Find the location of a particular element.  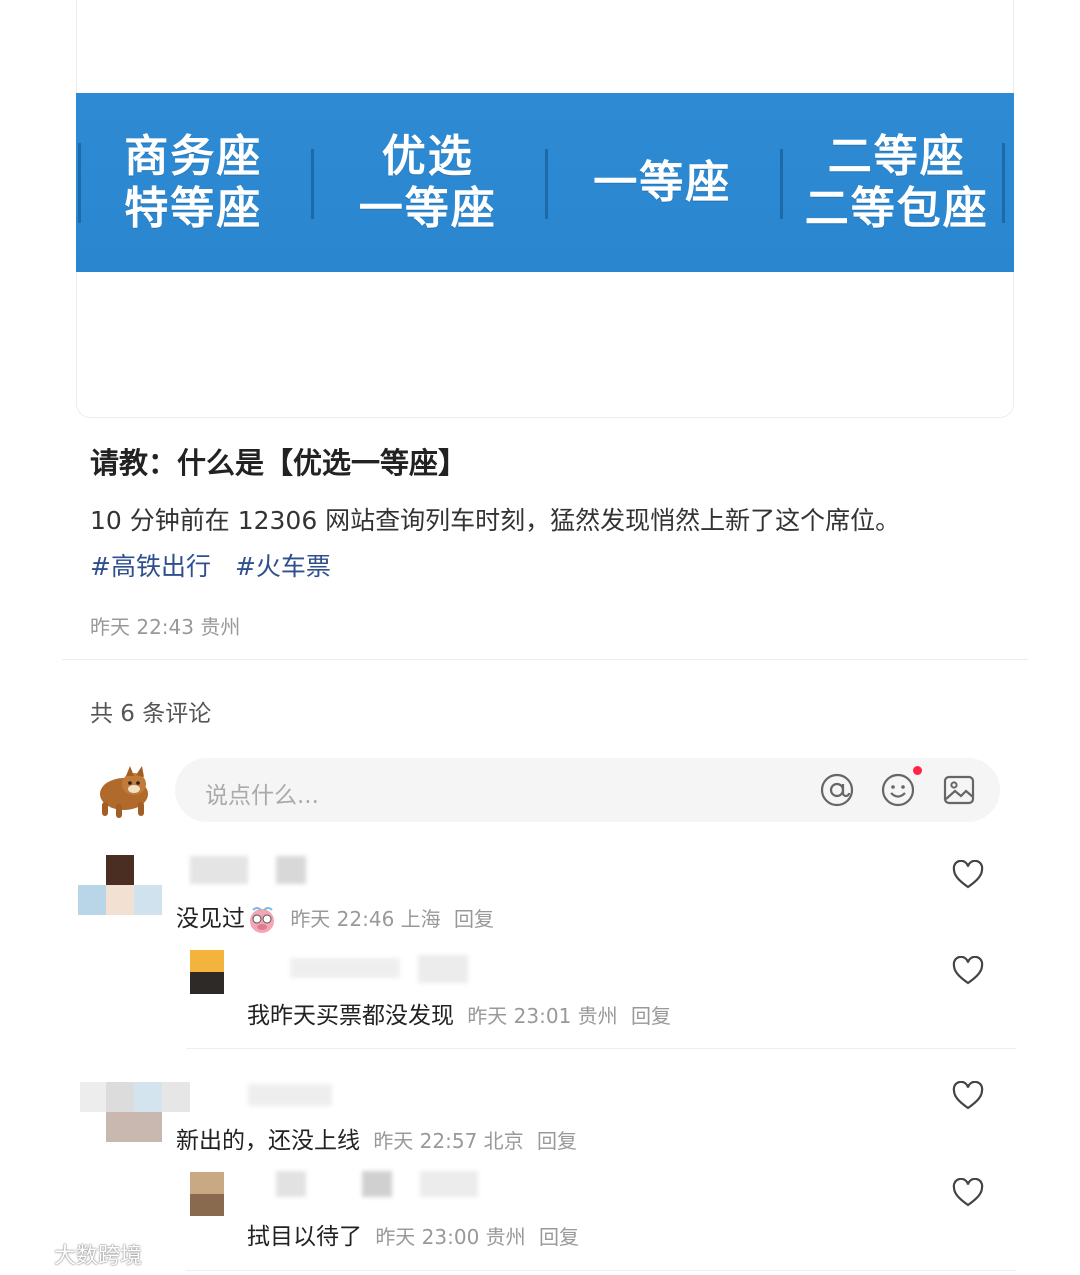

comment-reply-2: 拭目以待了 昨天 23:00 贵州 回复 is located at coordinates (413, 1234).